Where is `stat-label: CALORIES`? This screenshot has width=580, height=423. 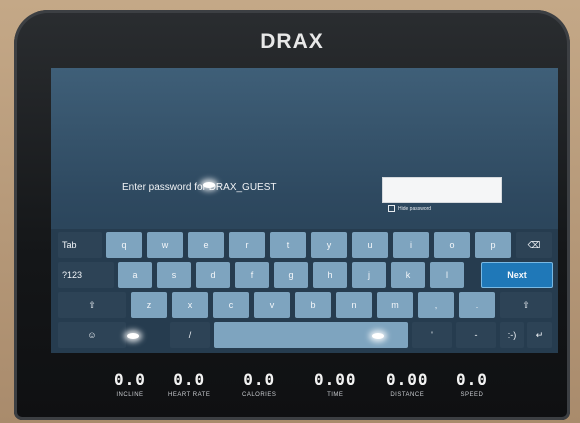 stat-label: CALORIES is located at coordinates (259, 395).